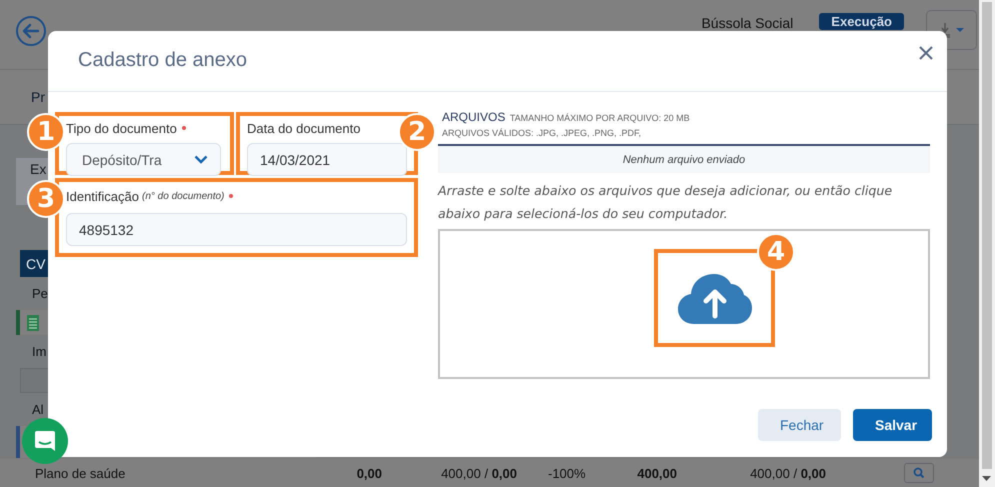 The image size is (995, 487). I want to click on field-label: Identificação, so click(102, 196).